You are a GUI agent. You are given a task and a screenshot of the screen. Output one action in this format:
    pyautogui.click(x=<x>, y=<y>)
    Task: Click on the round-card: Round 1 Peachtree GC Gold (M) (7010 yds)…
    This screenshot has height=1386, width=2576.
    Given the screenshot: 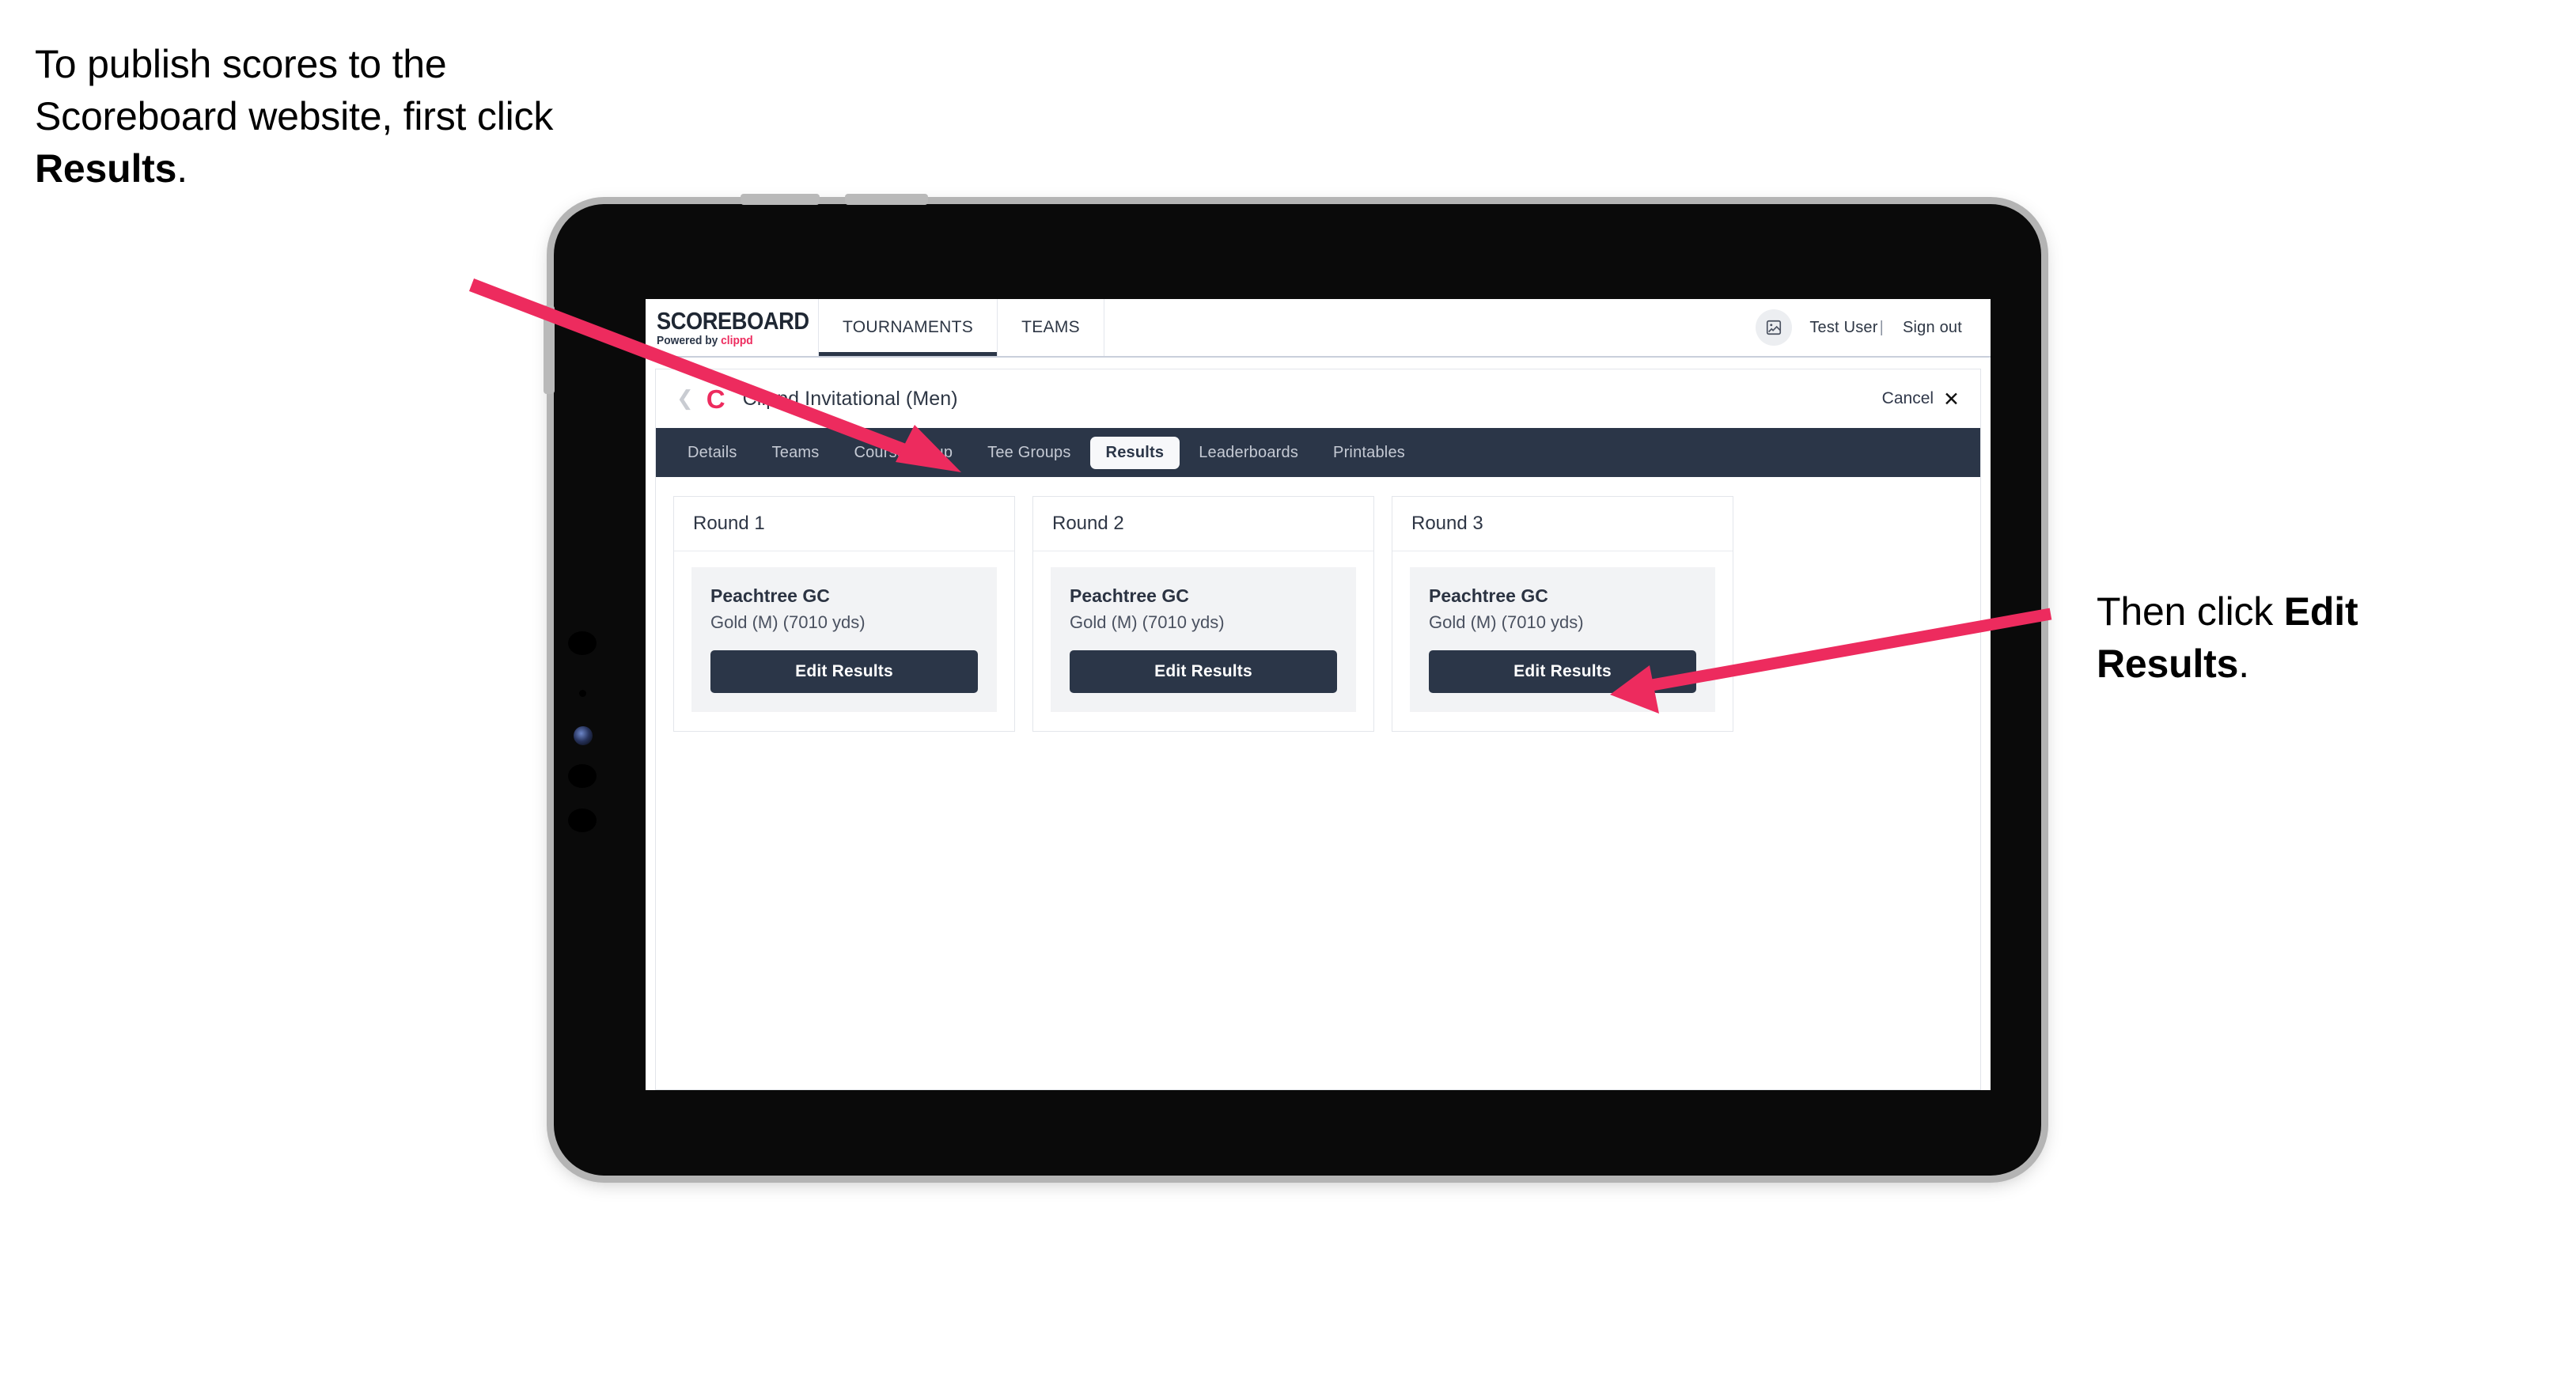 What is the action you would take?
    pyautogui.click(x=844, y=615)
    